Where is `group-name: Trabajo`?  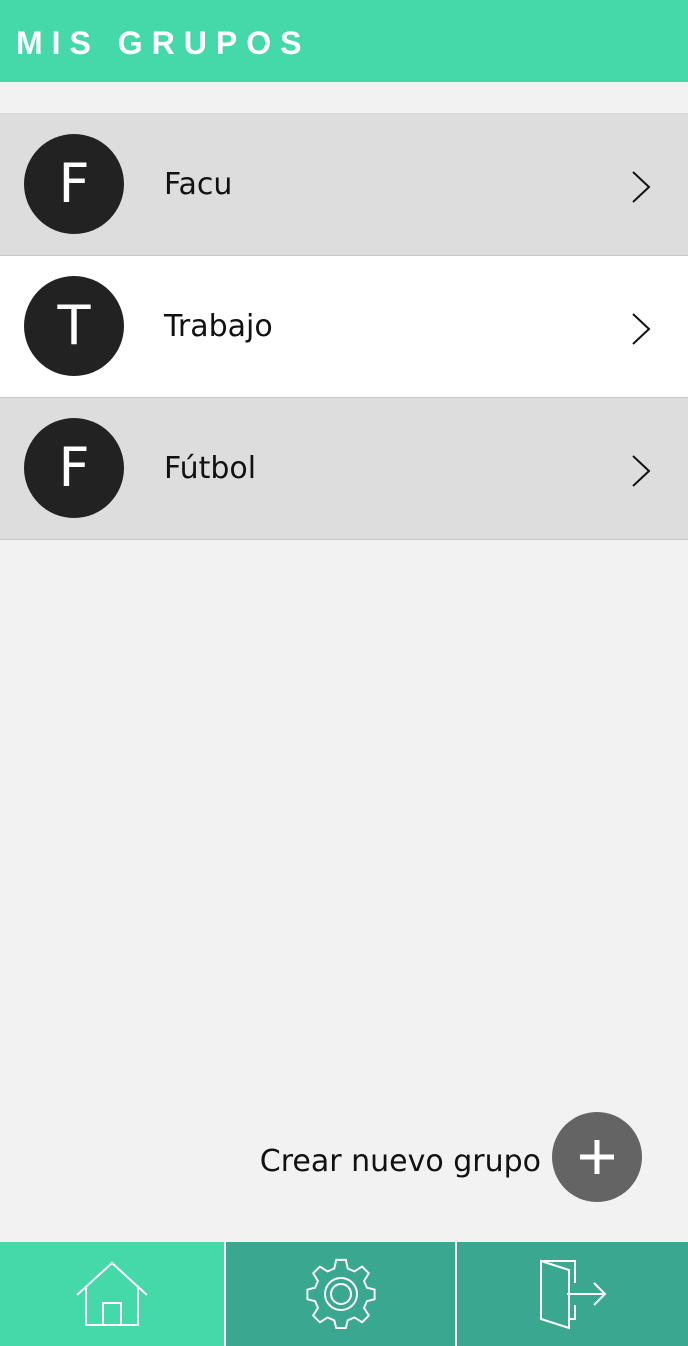 group-name: Trabajo is located at coordinates (218, 326).